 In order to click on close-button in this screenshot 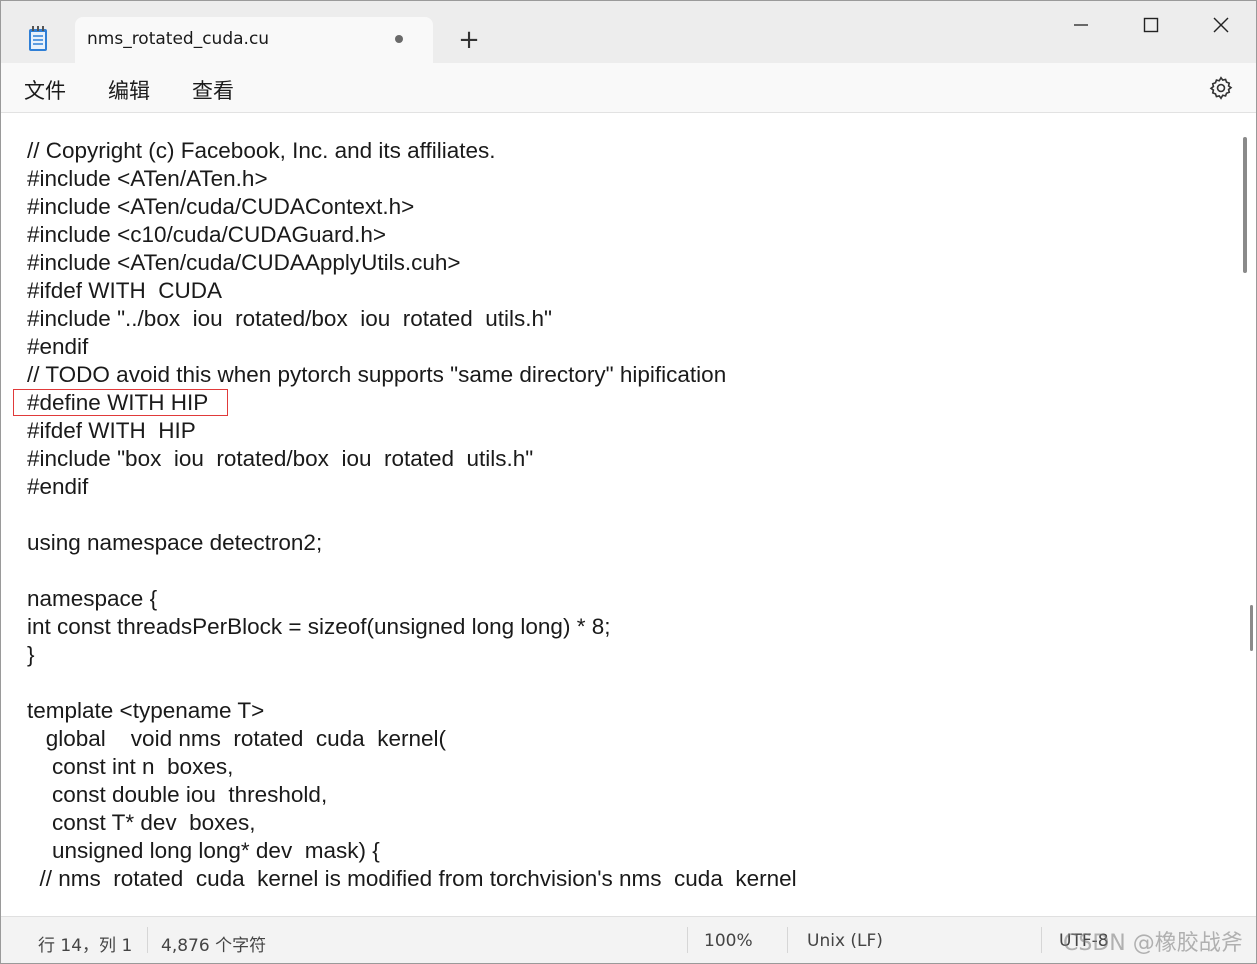, I will do `click(1221, 25)`.